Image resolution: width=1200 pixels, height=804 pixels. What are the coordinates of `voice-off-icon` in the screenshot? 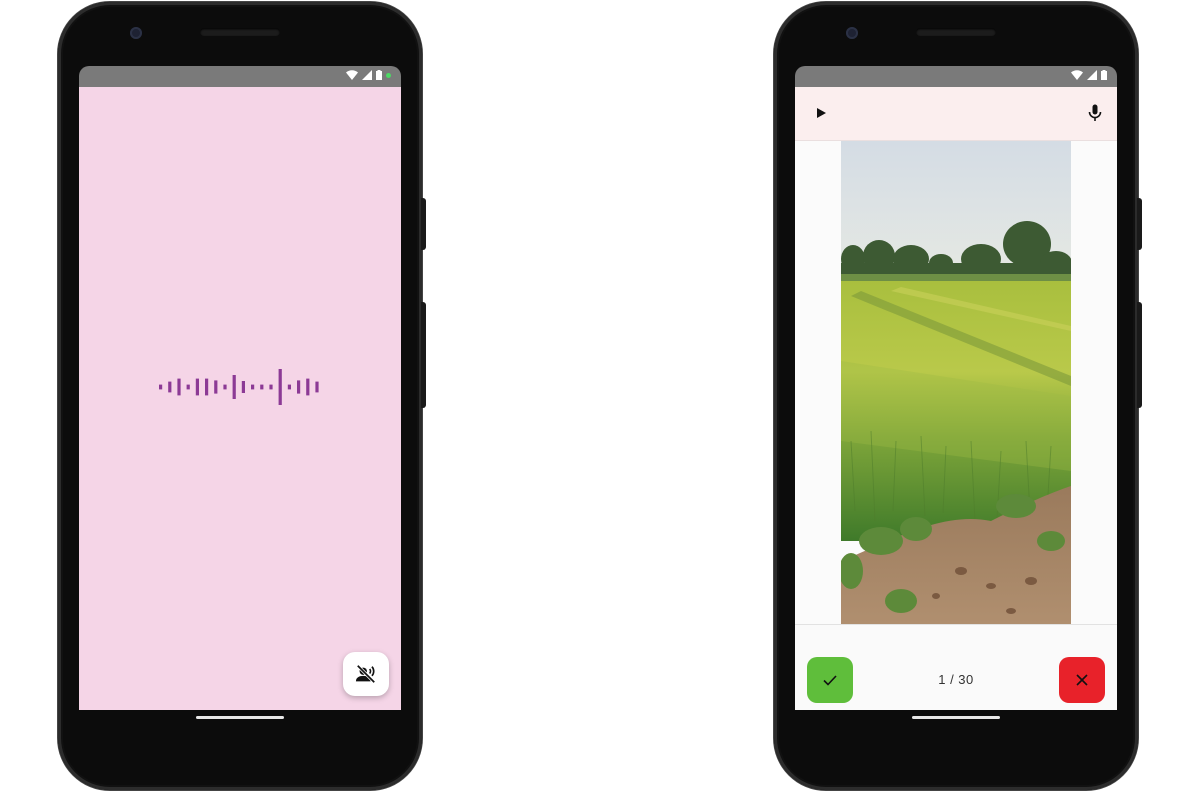 It's located at (365, 674).